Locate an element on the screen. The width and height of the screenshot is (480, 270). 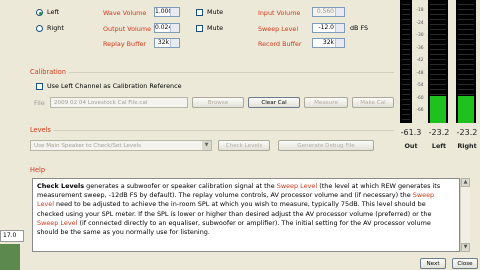
meter-tick-label: -42 is located at coordinates (420, 60).